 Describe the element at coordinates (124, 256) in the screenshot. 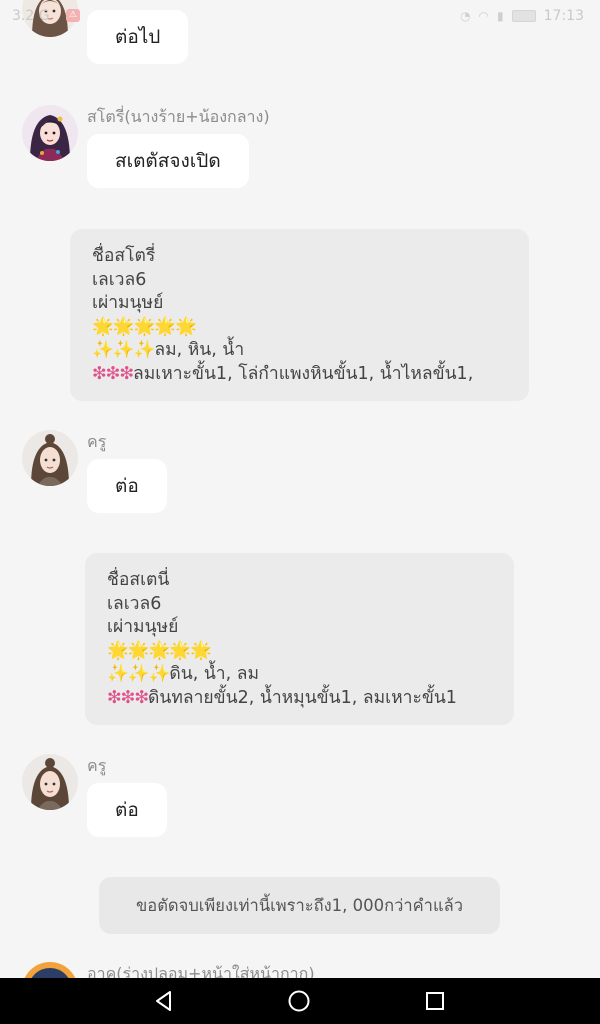

I see `card-name-line: ชื่อสโตรี่` at that location.